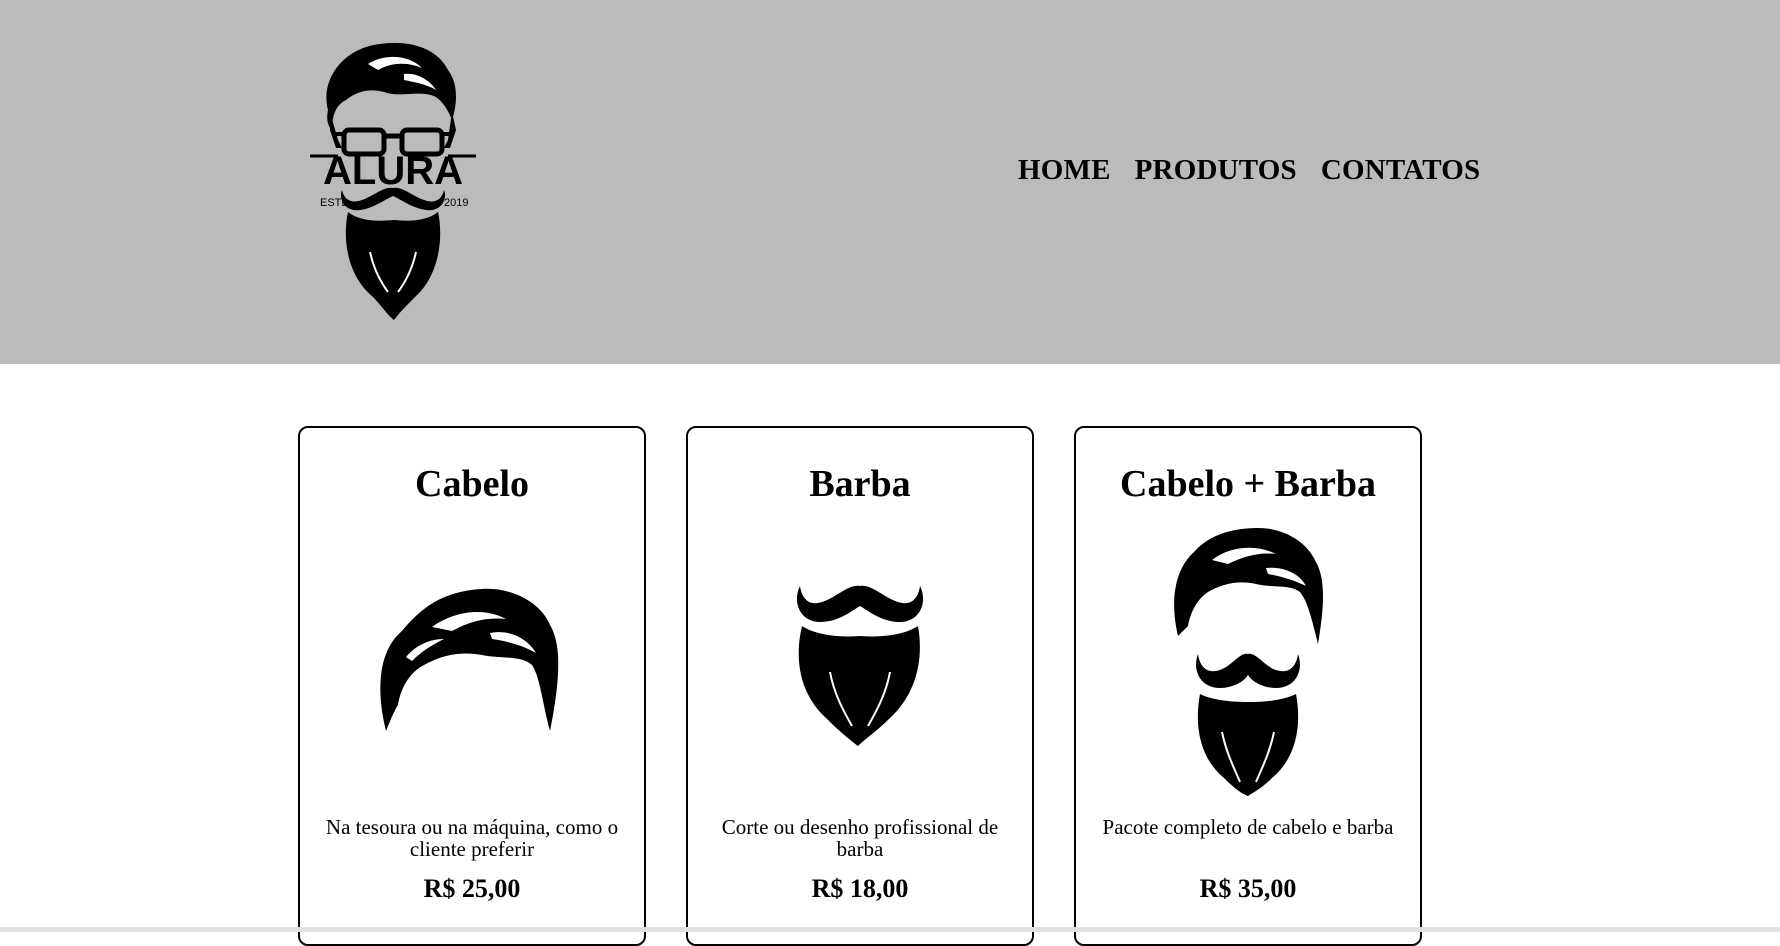  I want to click on product-title: Cabelo + Barba, so click(1248, 484).